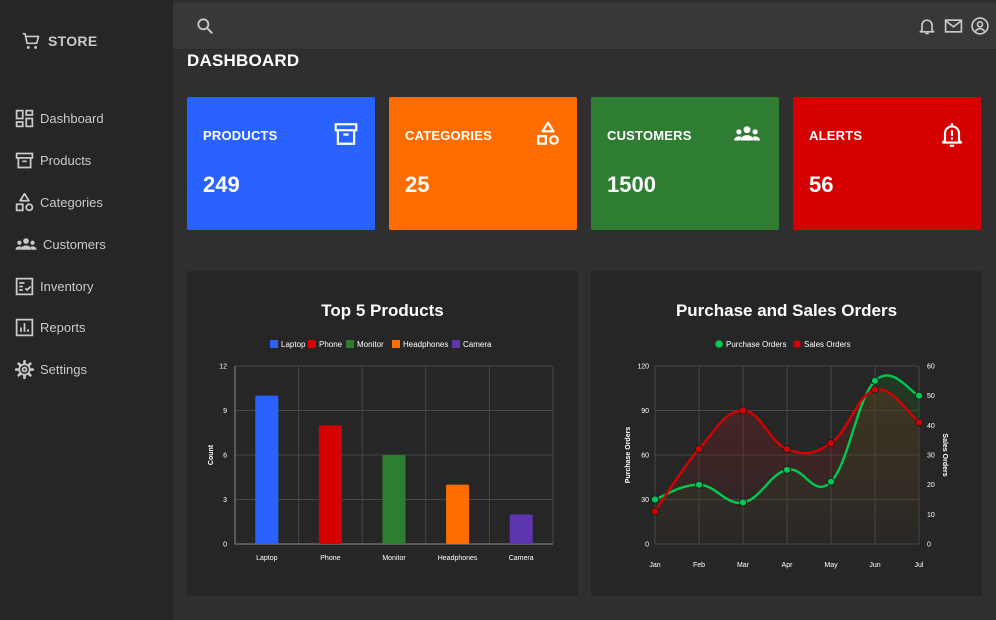  I want to click on sidebar-item-dashboard: Dashboard, so click(60, 119).